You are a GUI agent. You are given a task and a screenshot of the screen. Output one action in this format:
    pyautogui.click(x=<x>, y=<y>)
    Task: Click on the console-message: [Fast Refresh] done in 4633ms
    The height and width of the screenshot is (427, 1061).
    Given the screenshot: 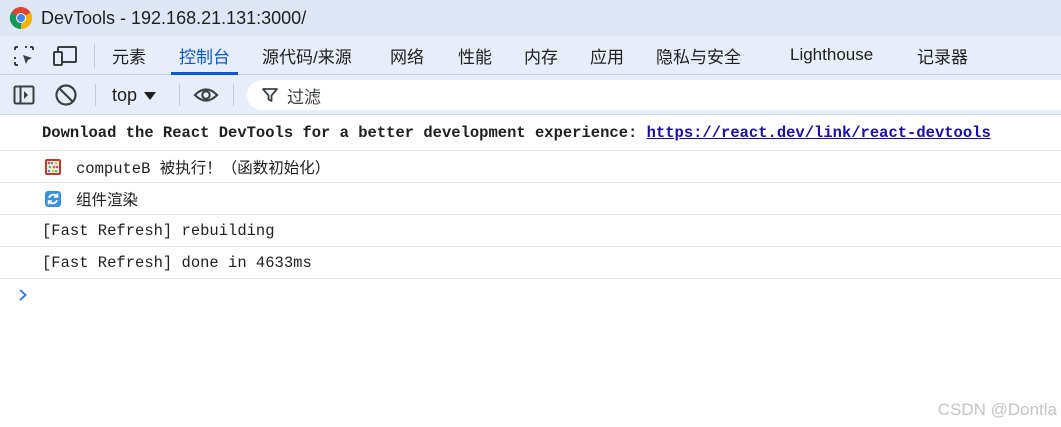 What is the action you would take?
    pyautogui.click(x=530, y=263)
    